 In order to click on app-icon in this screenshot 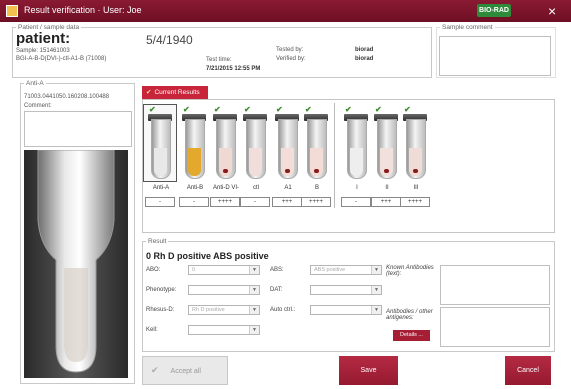, I will do `click(12, 11)`.